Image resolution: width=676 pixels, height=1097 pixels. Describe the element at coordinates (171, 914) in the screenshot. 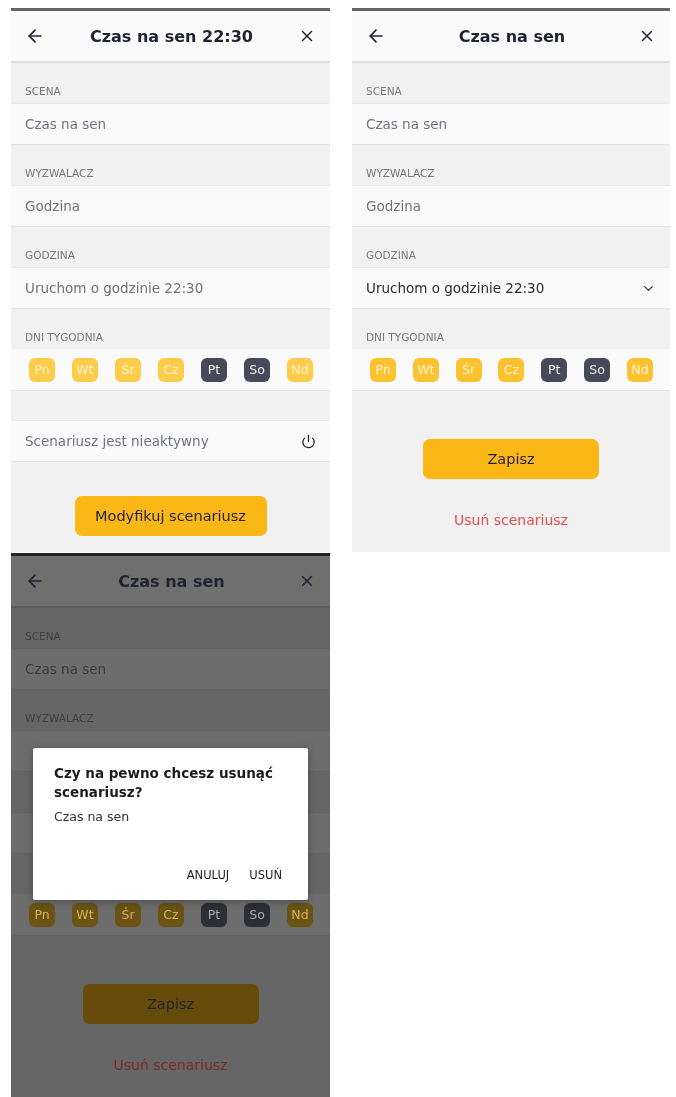

I see `weekday-chip: Cz` at that location.